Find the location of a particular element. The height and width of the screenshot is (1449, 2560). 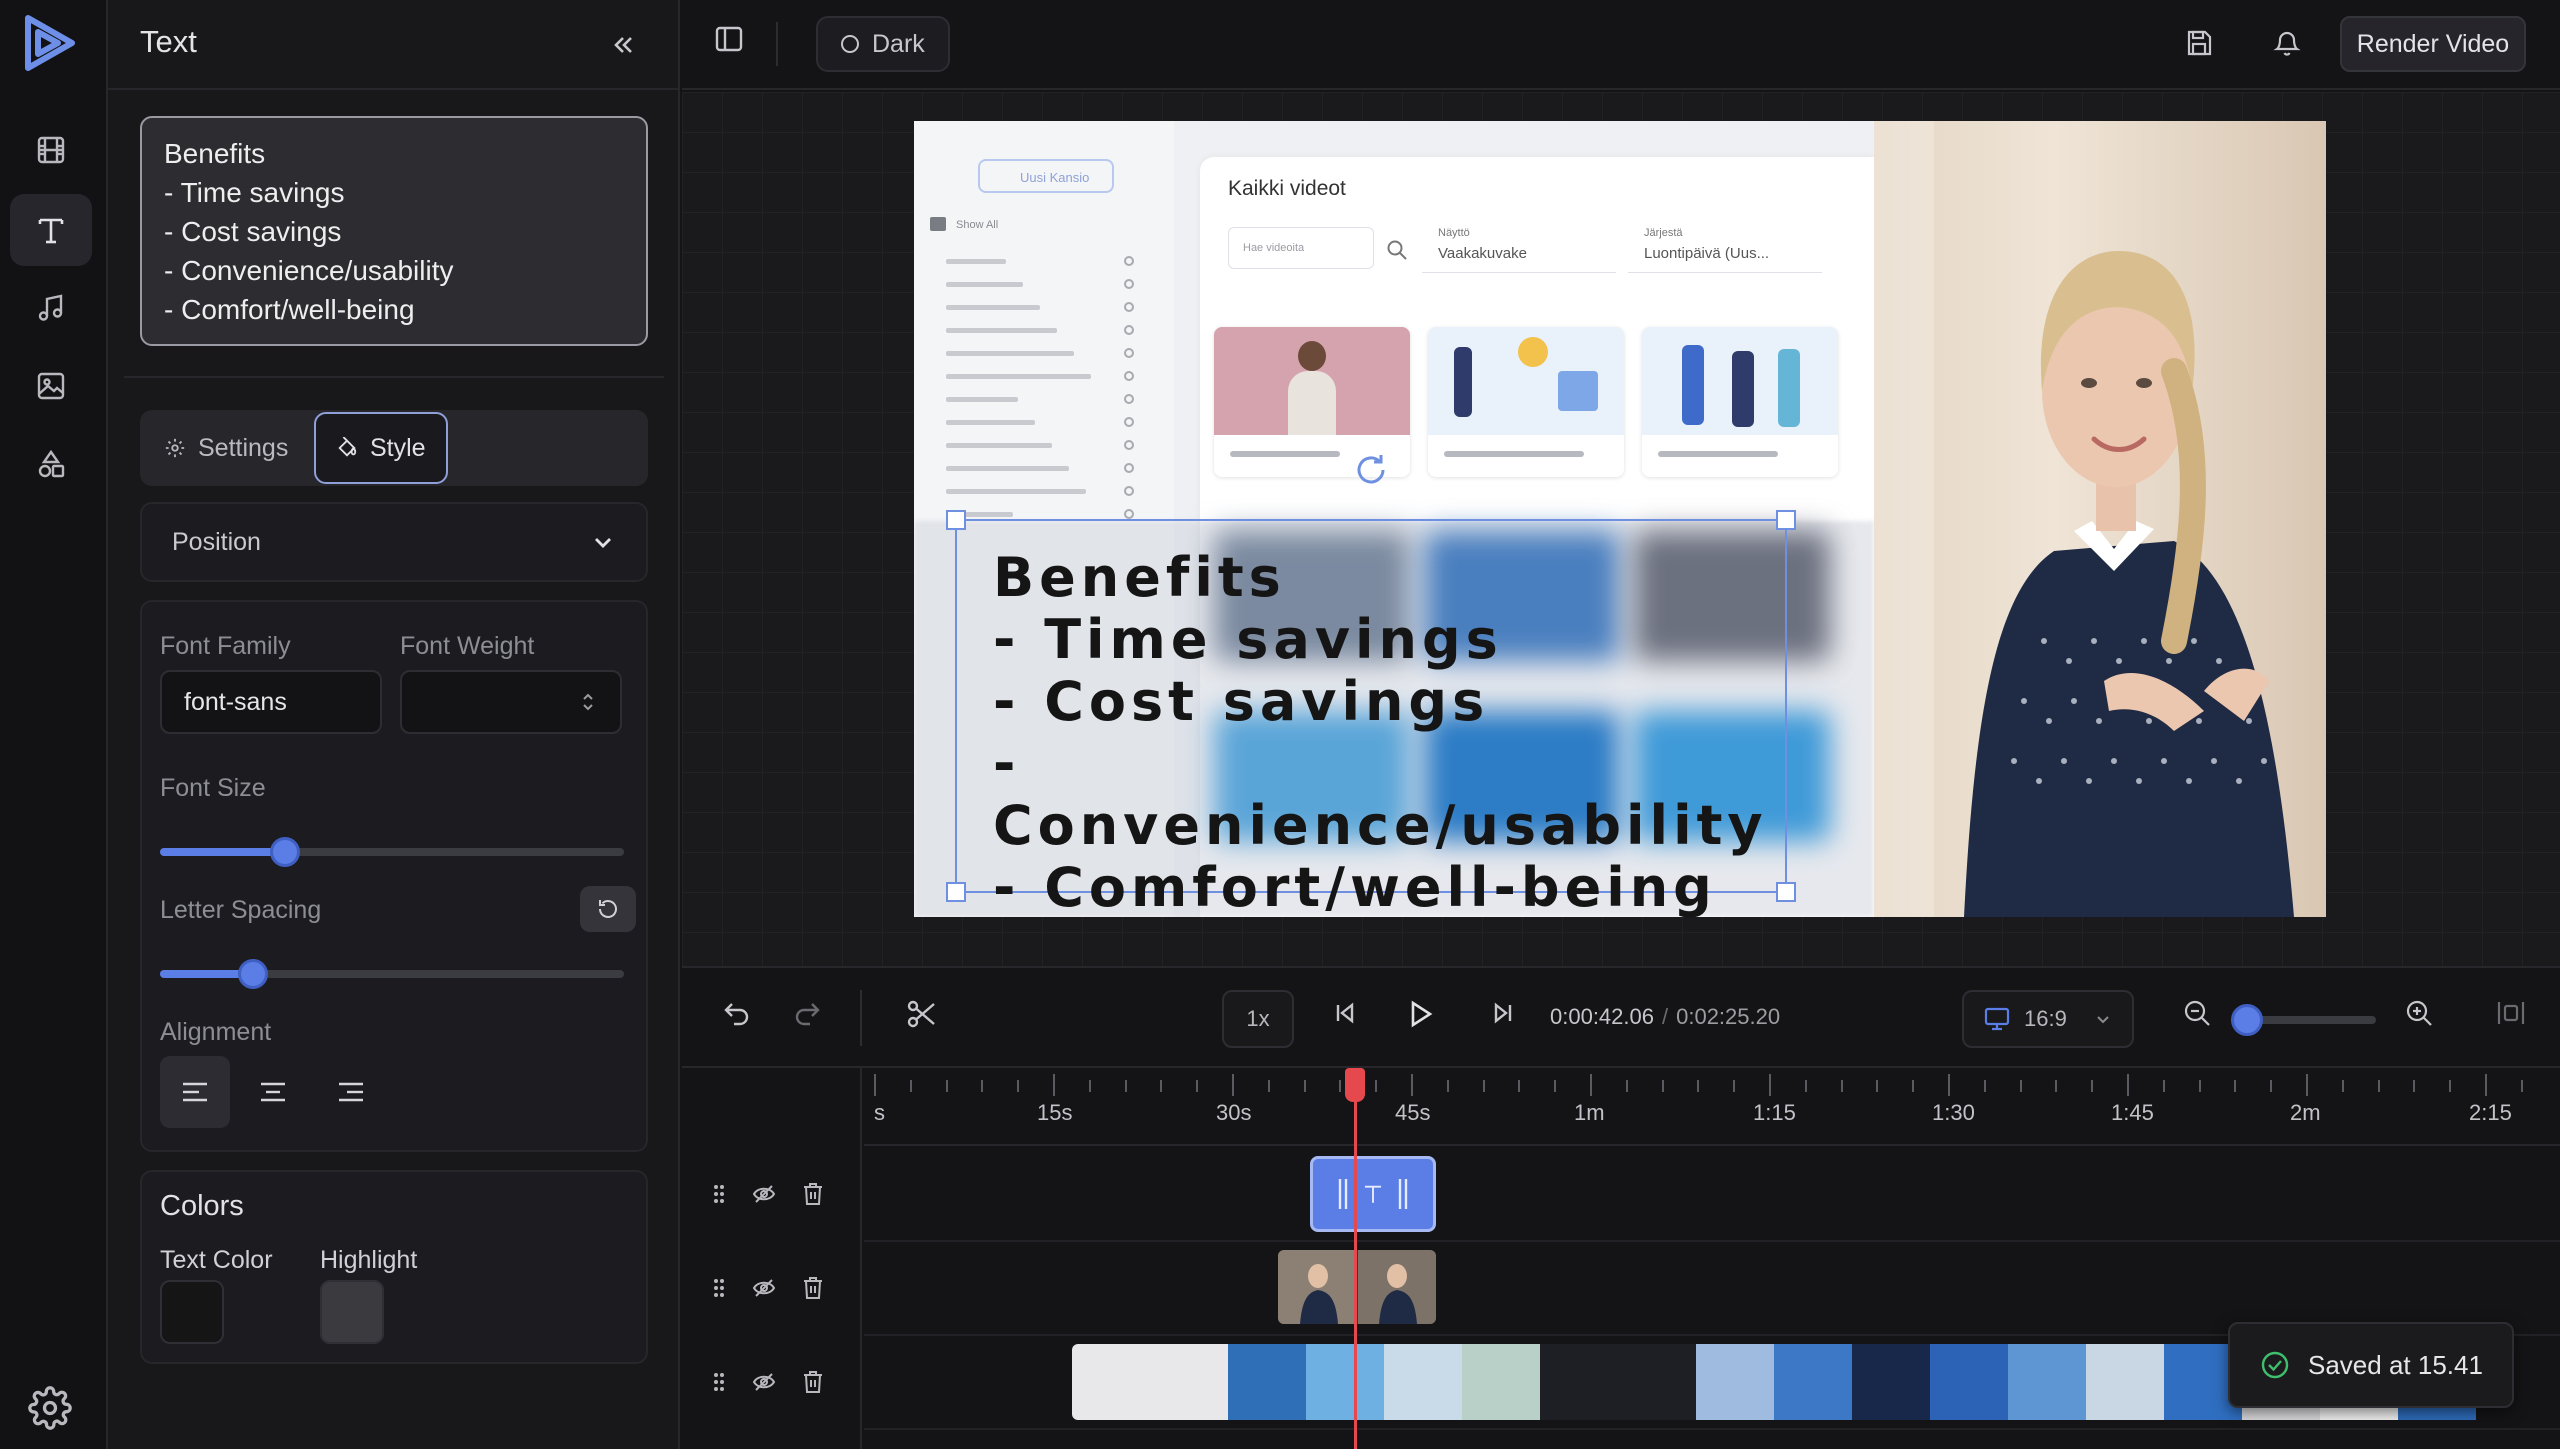

panel-header: Text is located at coordinates (394, 45).